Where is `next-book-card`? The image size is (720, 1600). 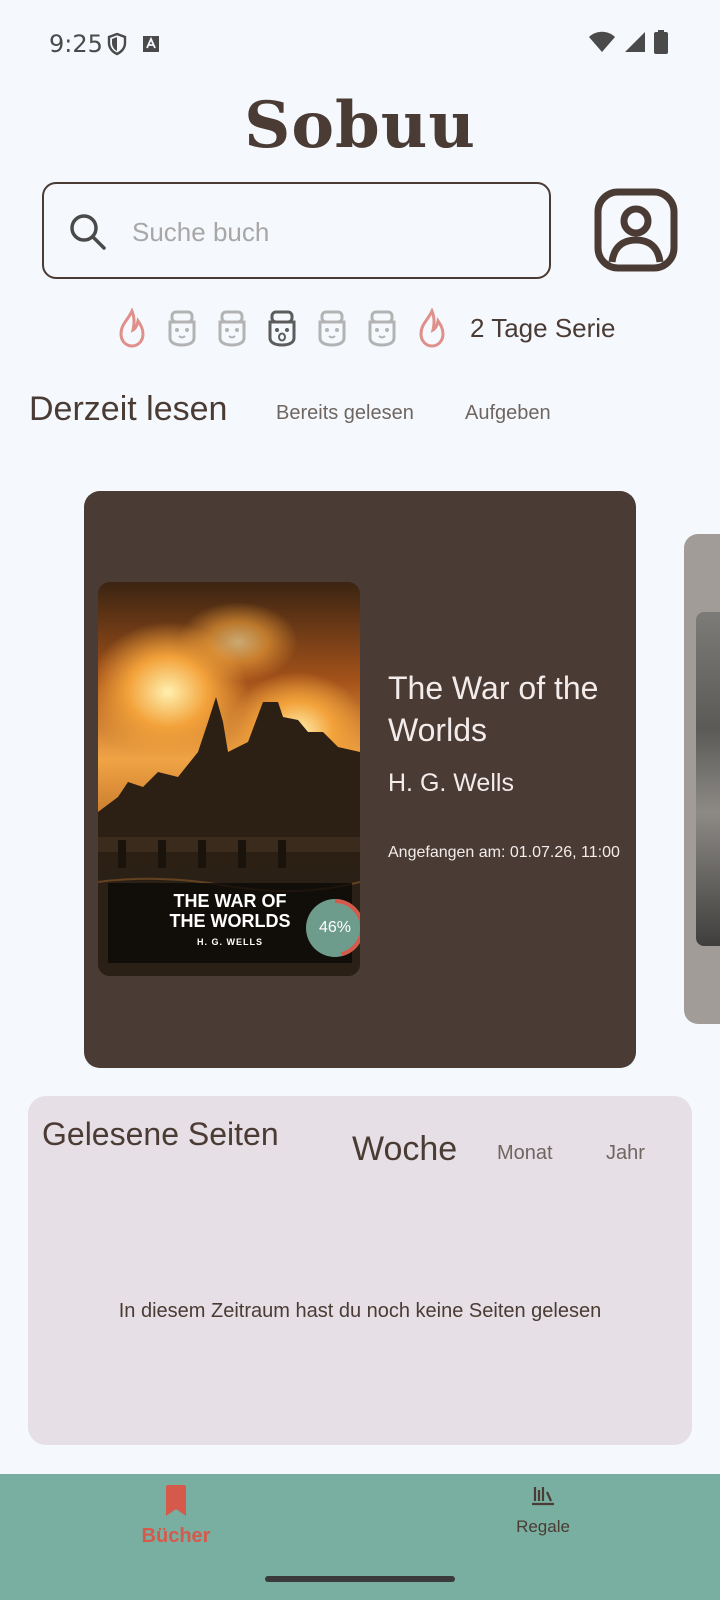 next-book-card is located at coordinates (702, 779).